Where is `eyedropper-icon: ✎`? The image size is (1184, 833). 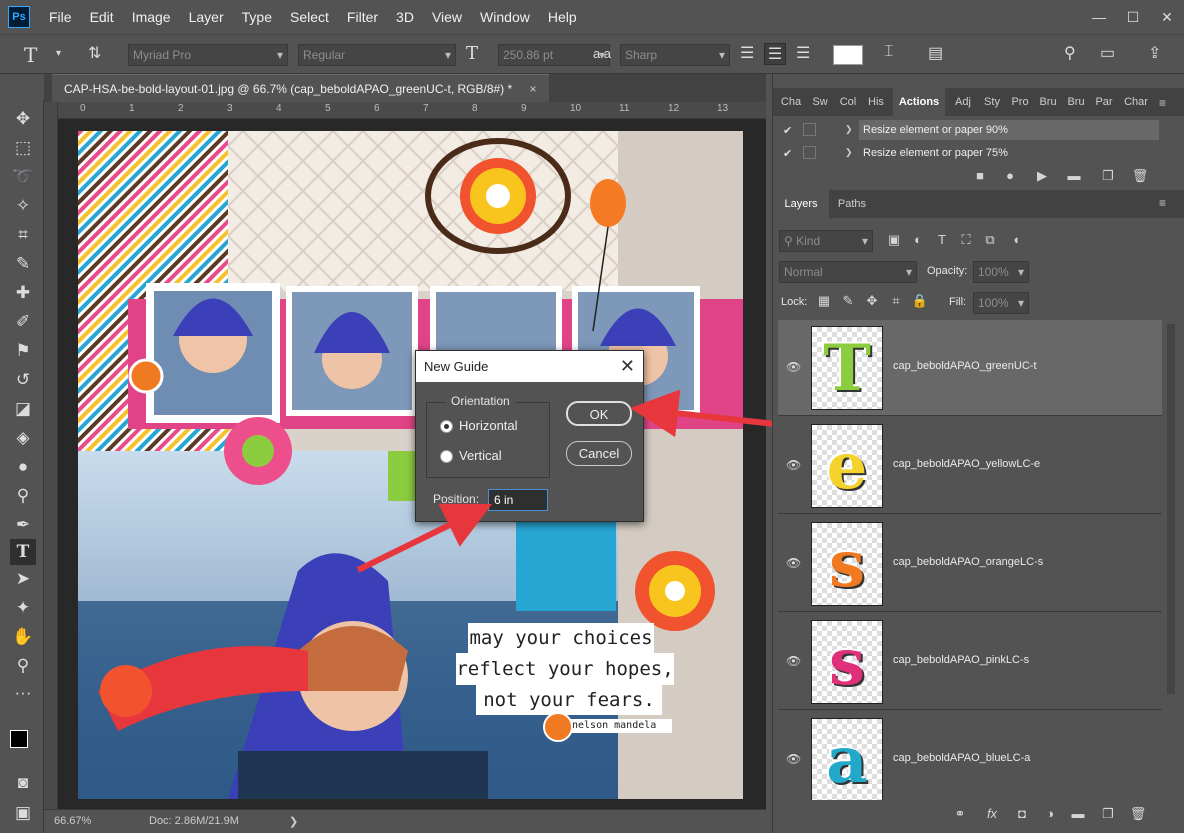 eyedropper-icon: ✎ is located at coordinates (23, 264).